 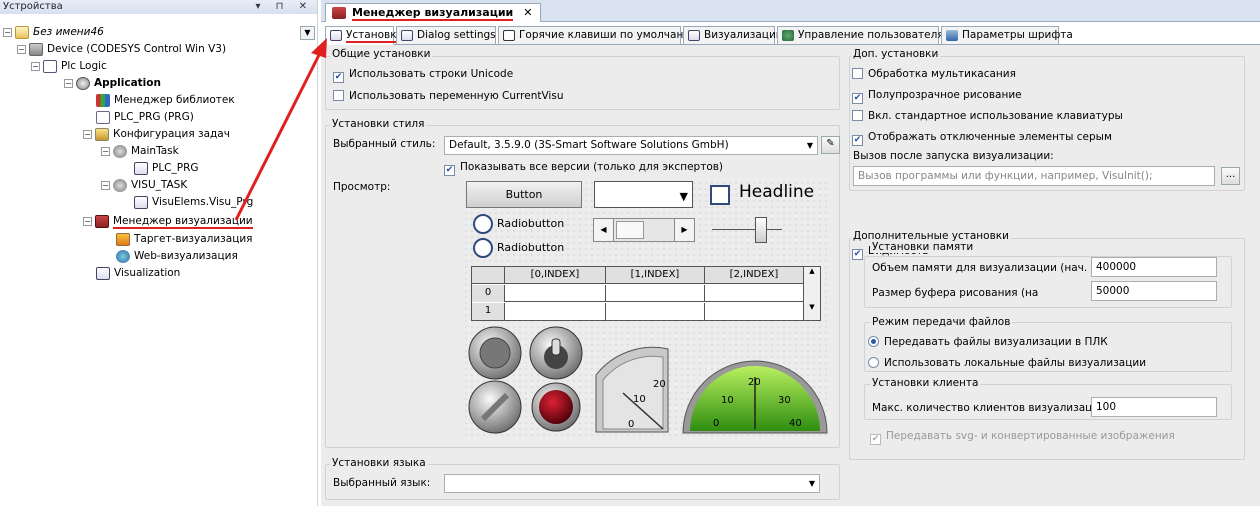 I want to click on table-header: [0,INDEX] [1,INDEX] [2,INDEX], so click(x=646, y=275).